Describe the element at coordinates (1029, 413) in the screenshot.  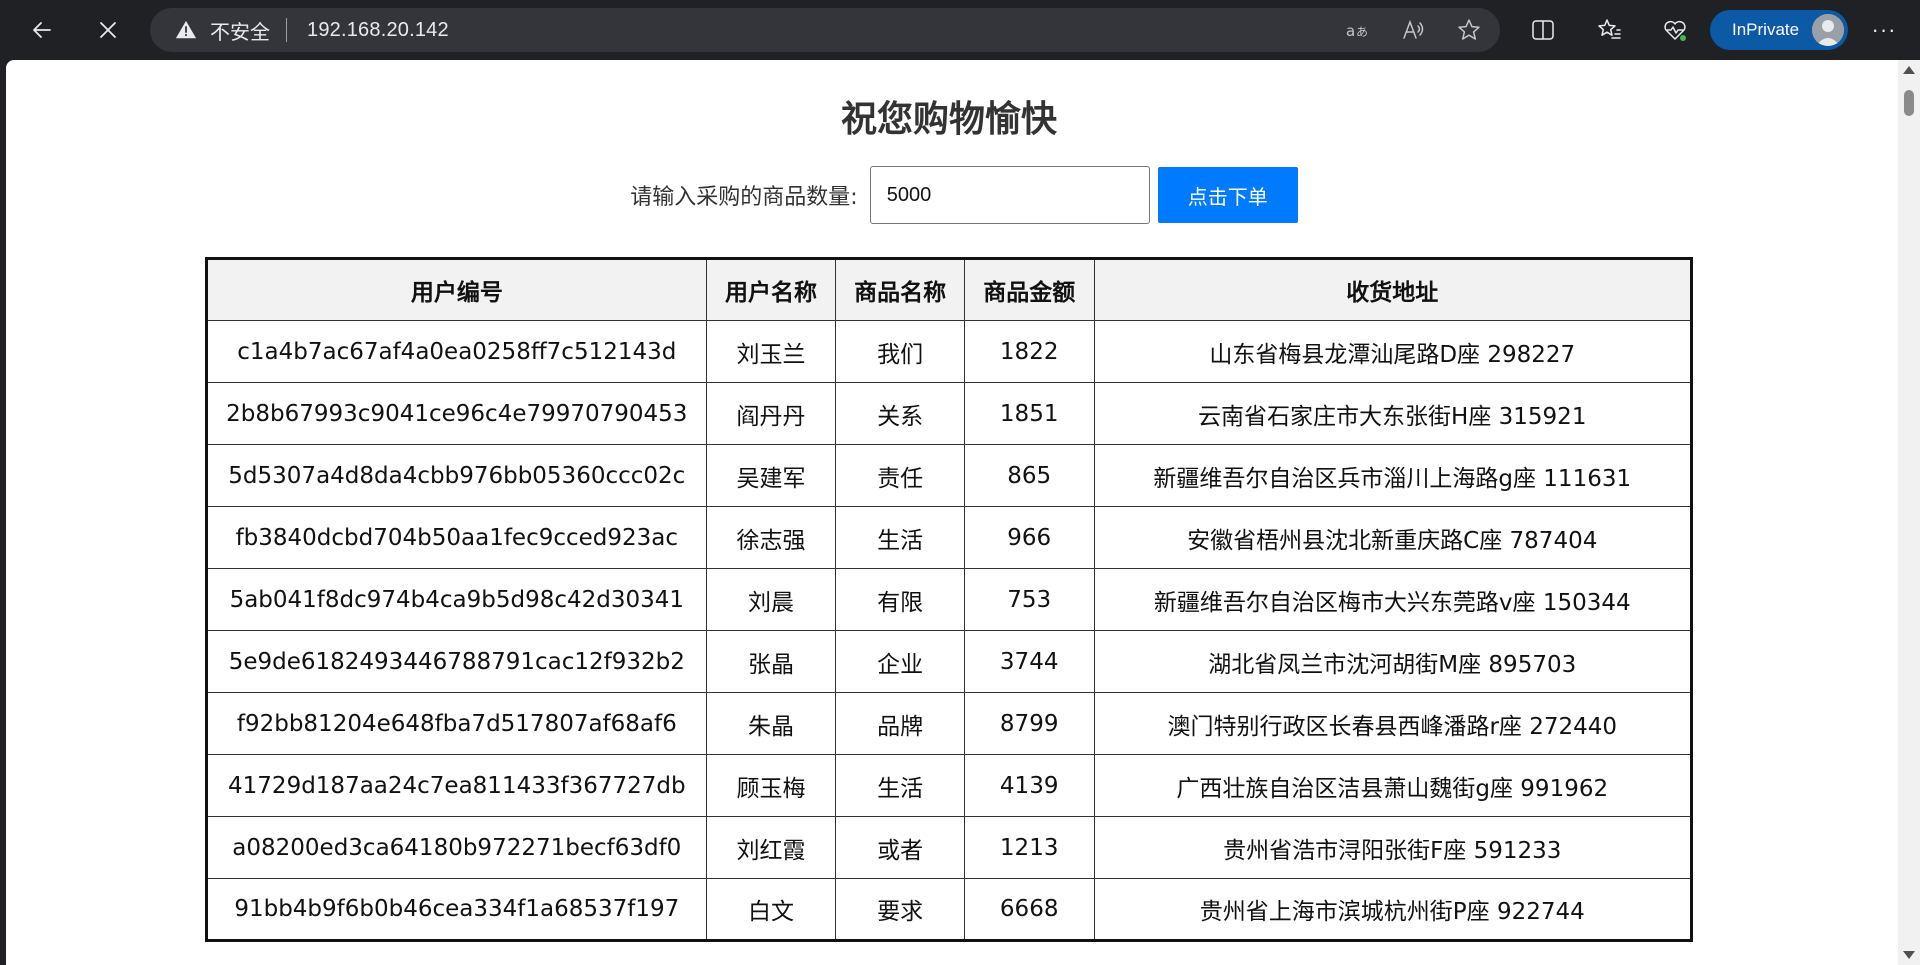
I see `cell-amount: 1851` at that location.